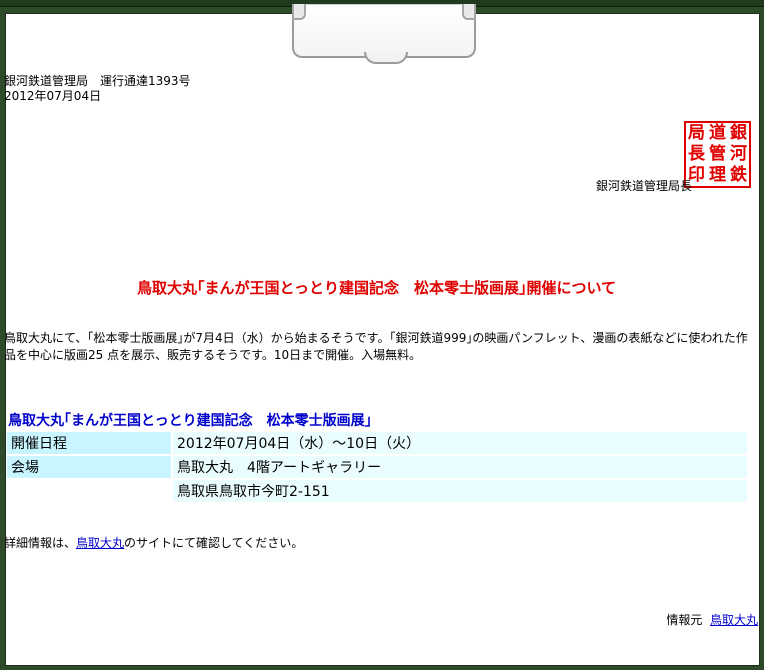  Describe the element at coordinates (299, 12) in the screenshot. I see `clip-left-tab` at that location.